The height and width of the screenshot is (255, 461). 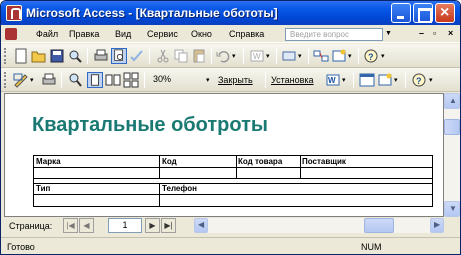 I want to click on one-page-icon, so click(x=95, y=80).